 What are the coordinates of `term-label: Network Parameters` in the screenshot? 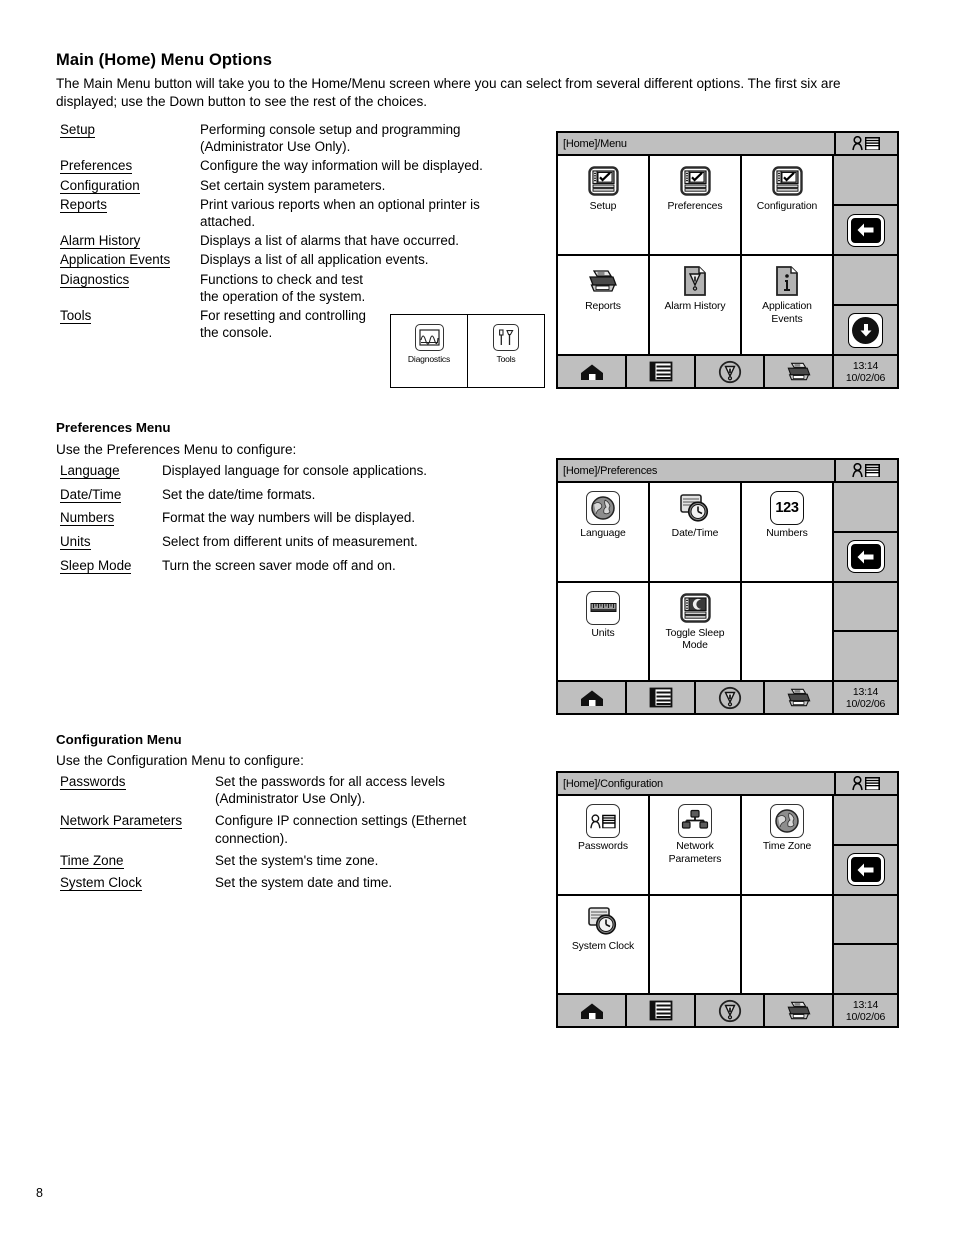 It's located at (121, 821).